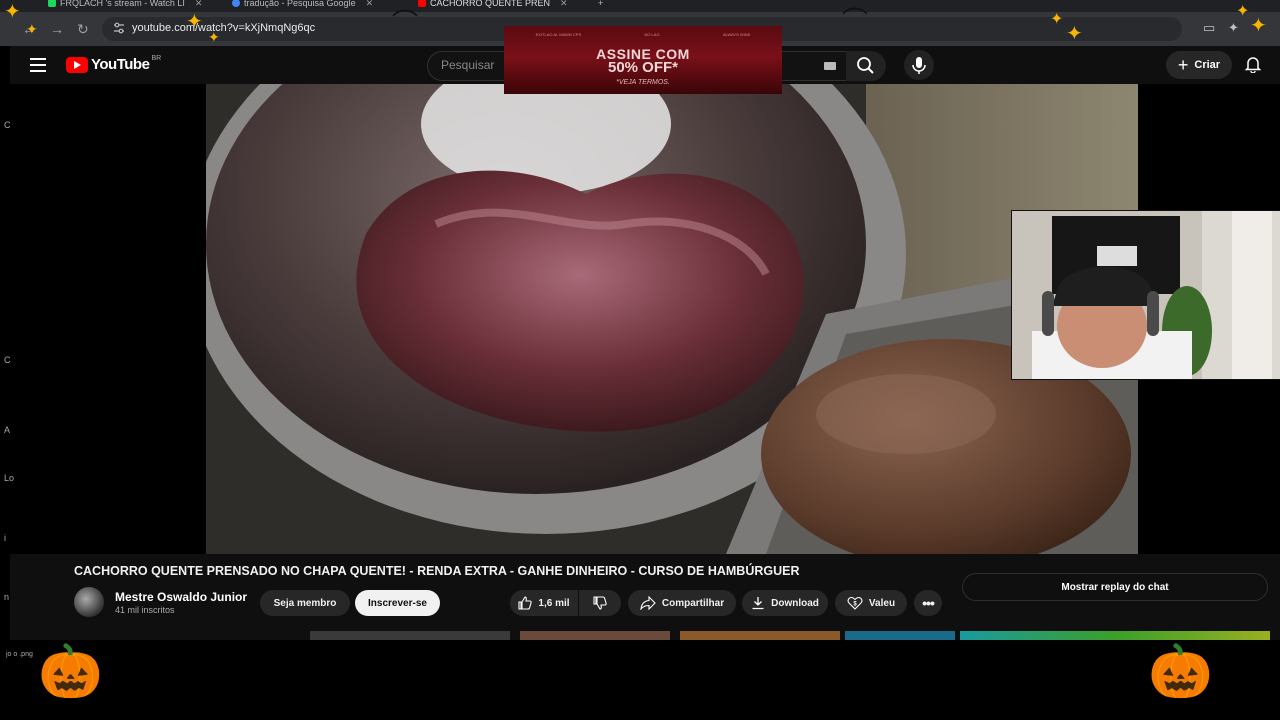 The height and width of the screenshot is (720, 1280). What do you see at coordinates (83, 29) in the screenshot?
I see `reload-icon: ↻` at bounding box center [83, 29].